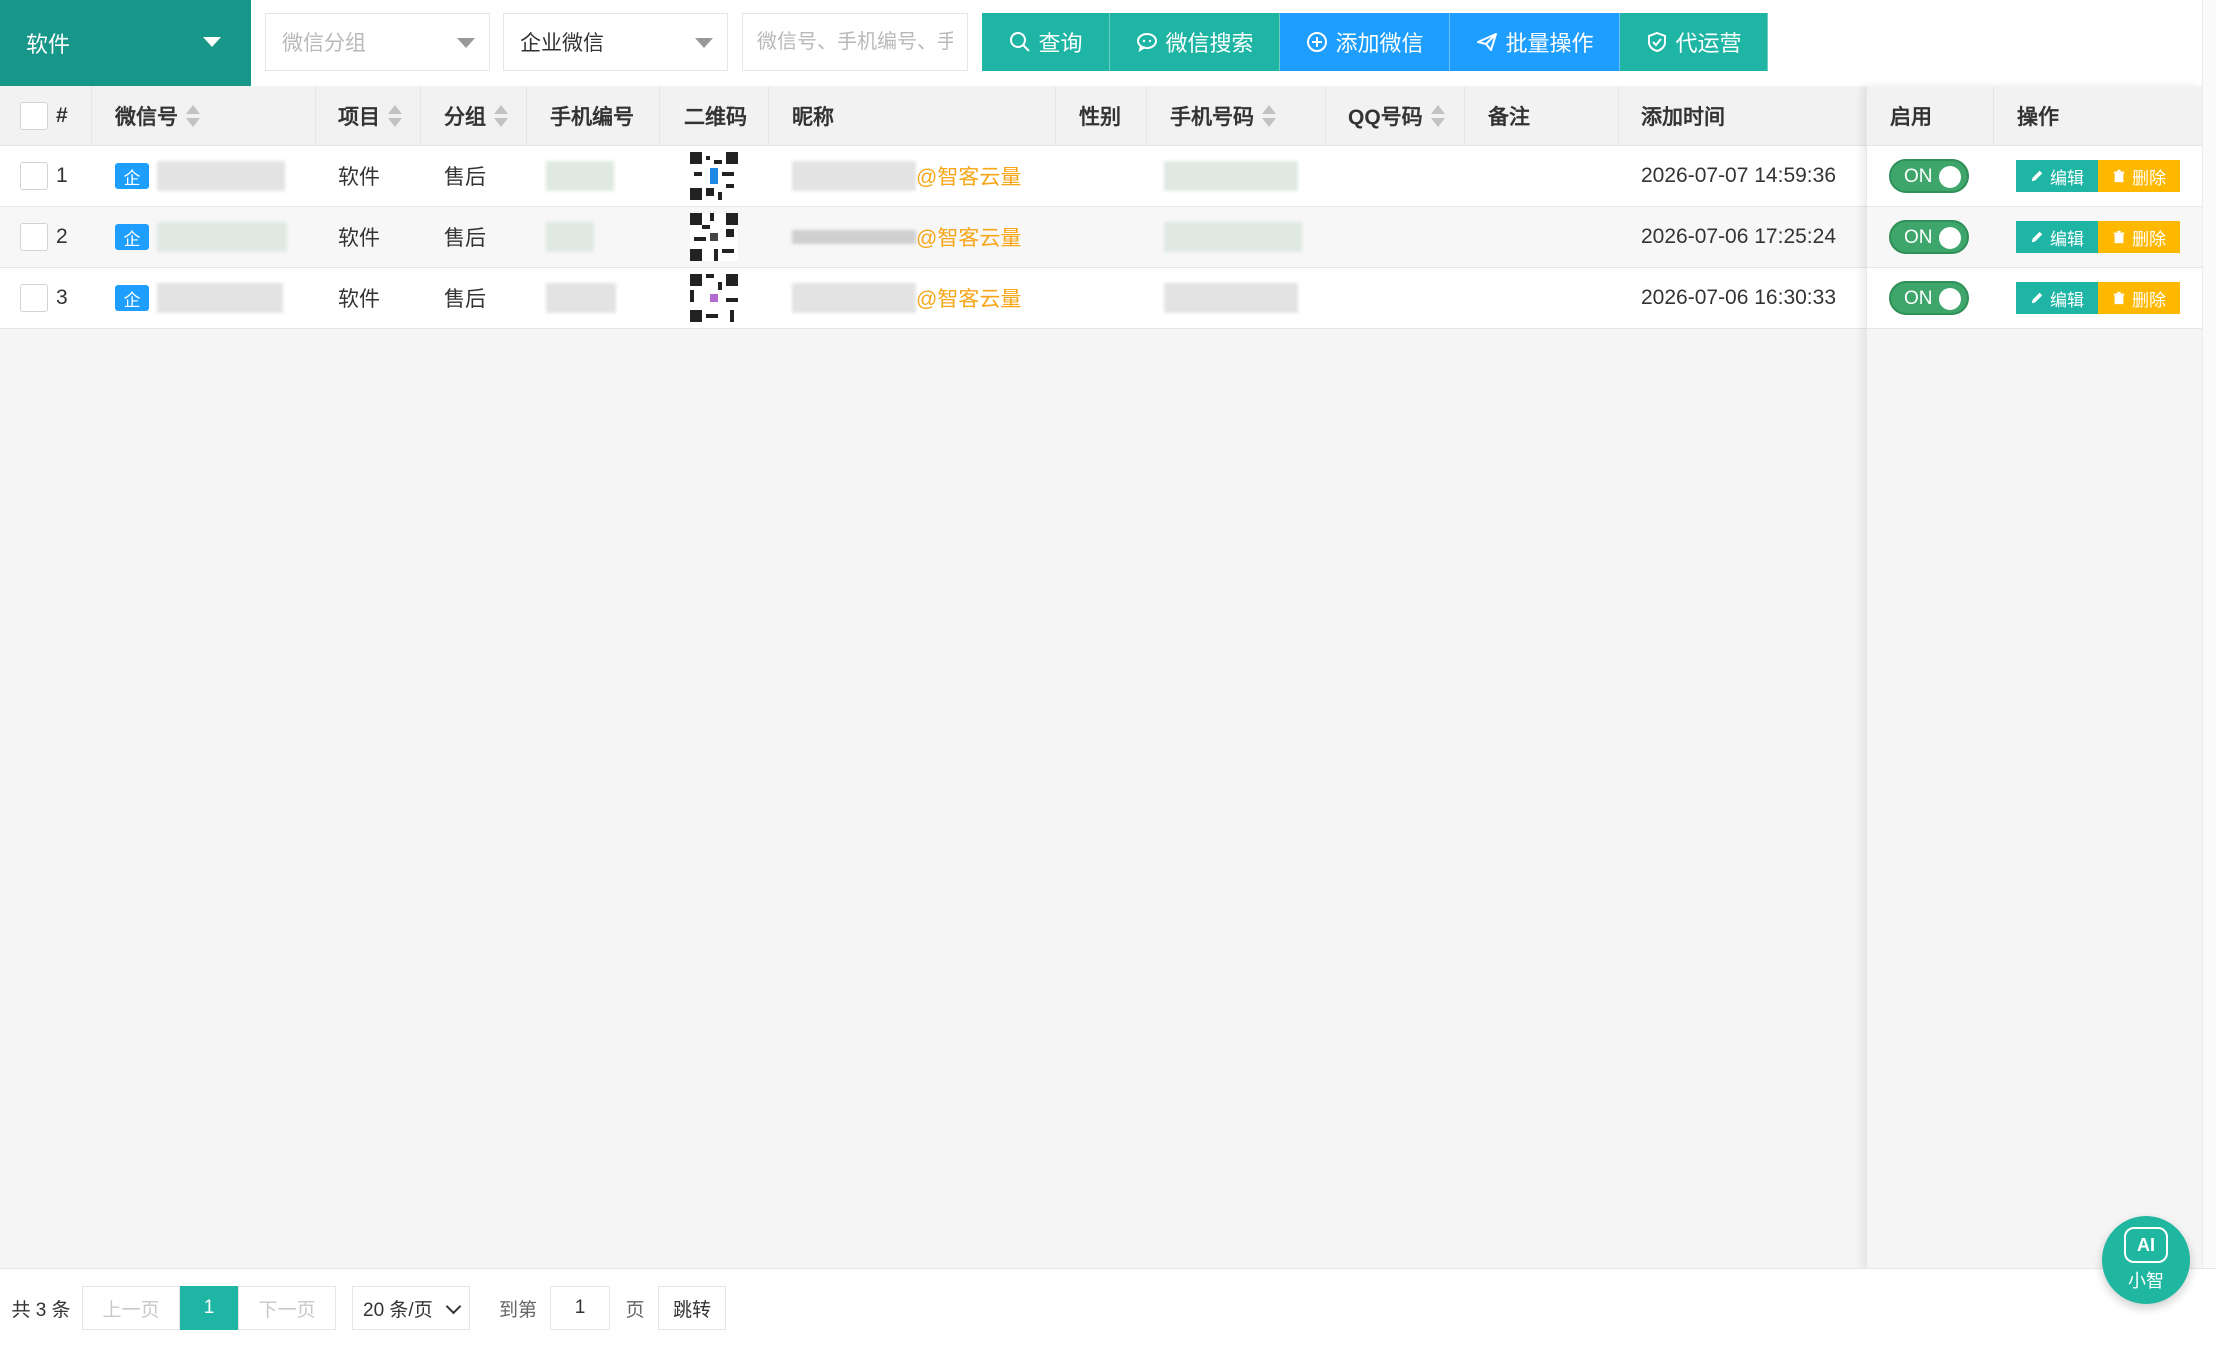 This screenshot has width=2216, height=1345. What do you see at coordinates (615, 42) in the screenshot?
I see `wechat-type-select: 企业微信` at bounding box center [615, 42].